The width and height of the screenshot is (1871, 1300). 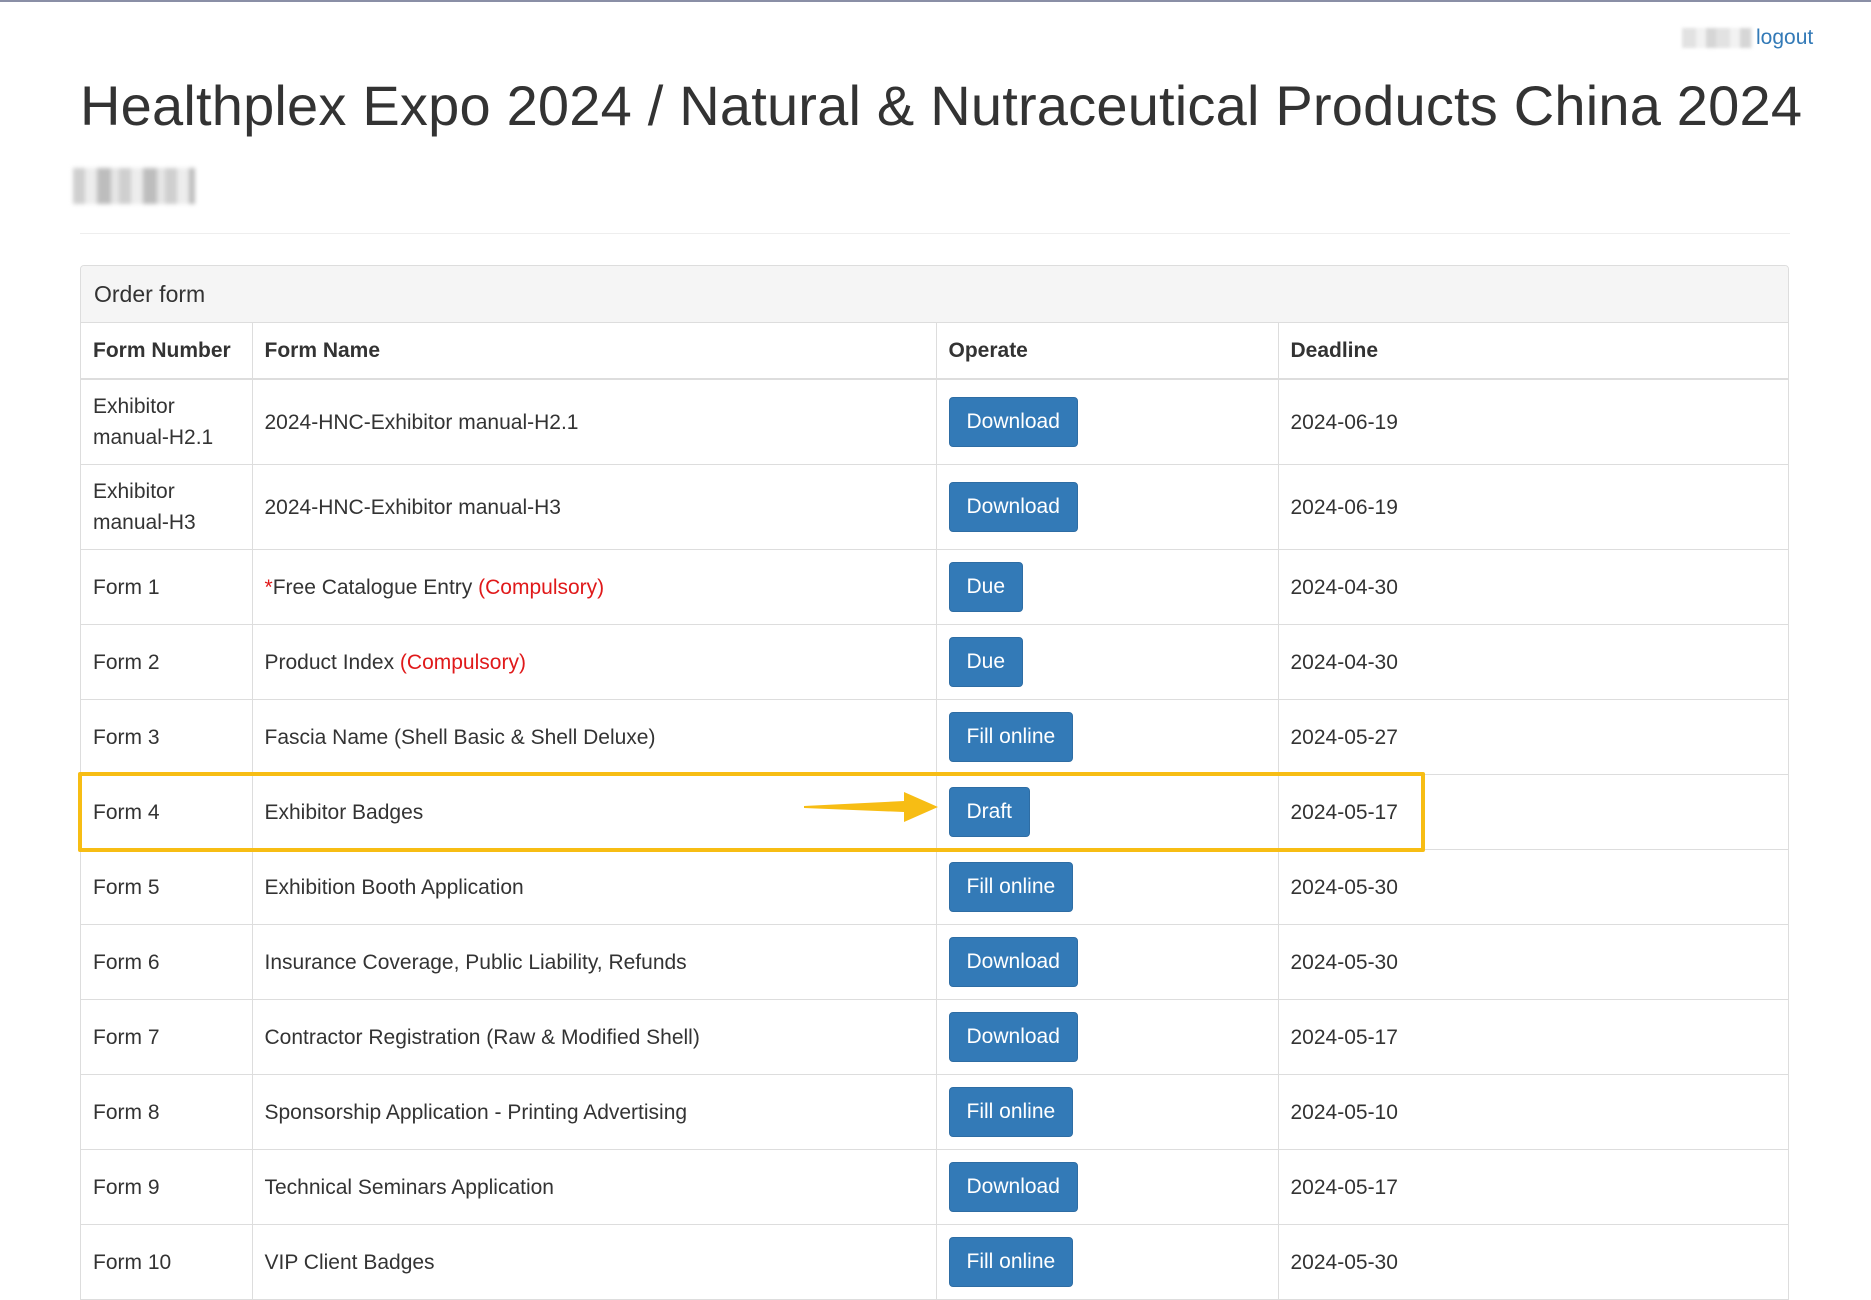 I want to click on table-row: Form 4 Exhibitor Badges Draft 2024-05-17, so click(x=934, y=812).